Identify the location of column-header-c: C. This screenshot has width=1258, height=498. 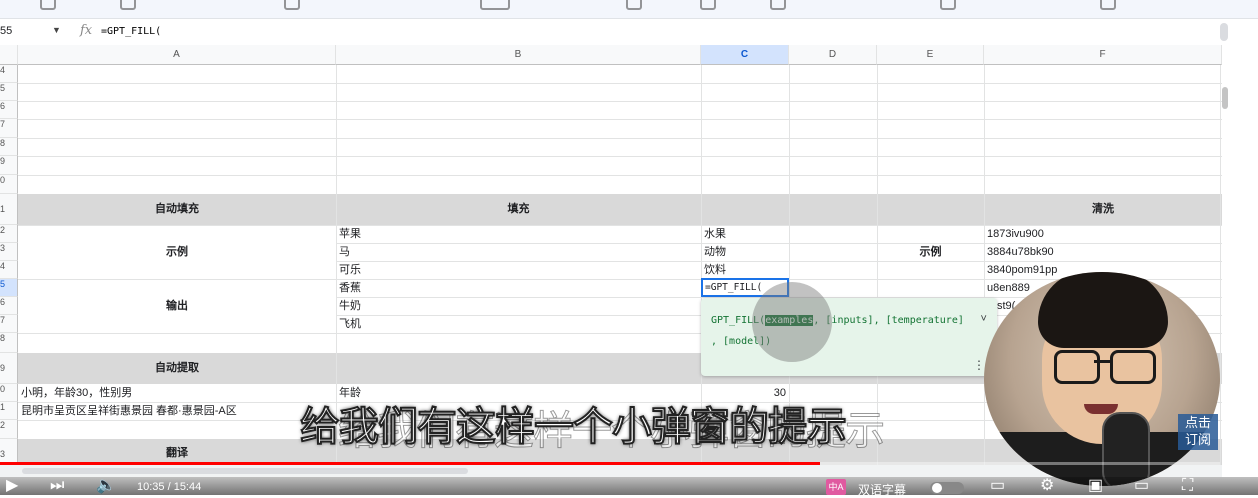
(745, 55).